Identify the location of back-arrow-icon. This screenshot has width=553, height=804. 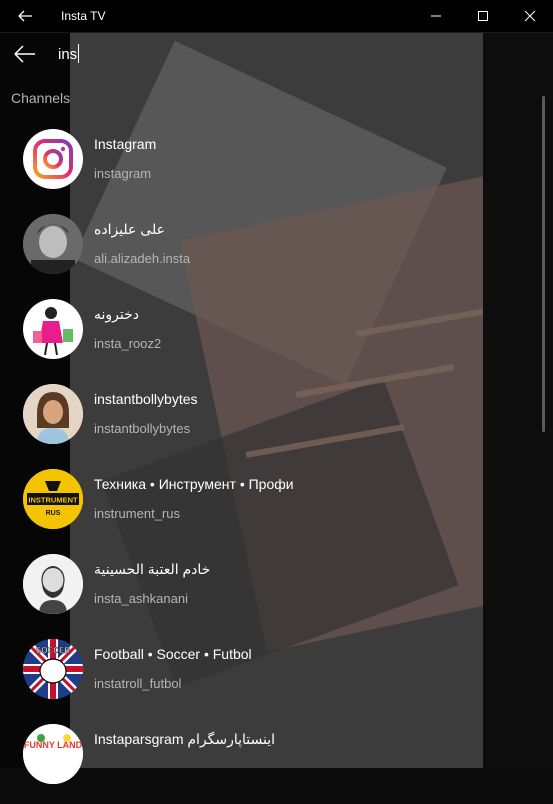
(25, 16).